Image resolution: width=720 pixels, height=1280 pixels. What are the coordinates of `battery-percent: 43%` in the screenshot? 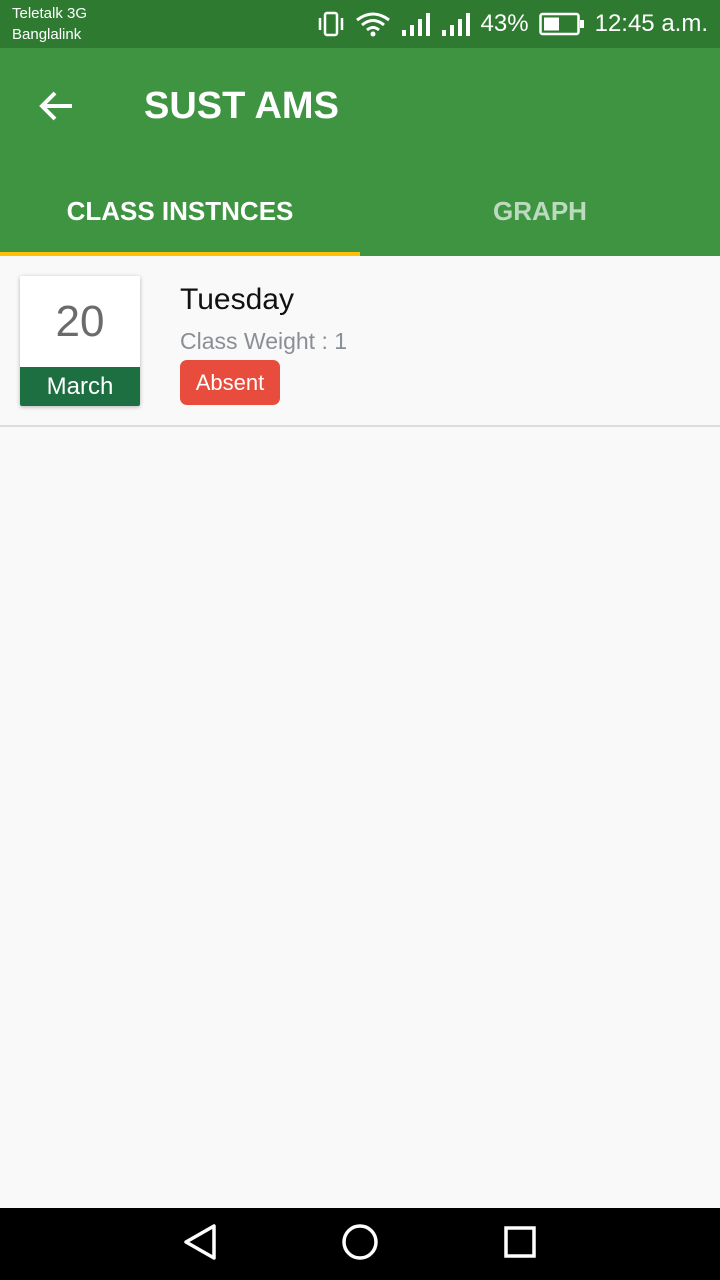 It's located at (504, 23).